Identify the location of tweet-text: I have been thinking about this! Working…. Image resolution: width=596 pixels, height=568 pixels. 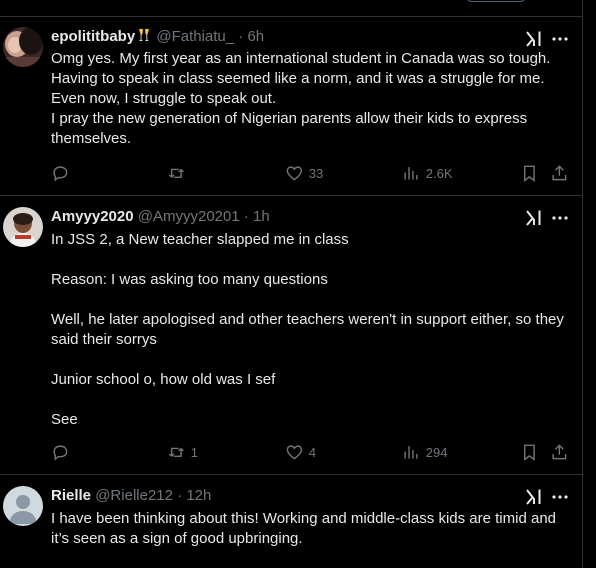
(306, 528).